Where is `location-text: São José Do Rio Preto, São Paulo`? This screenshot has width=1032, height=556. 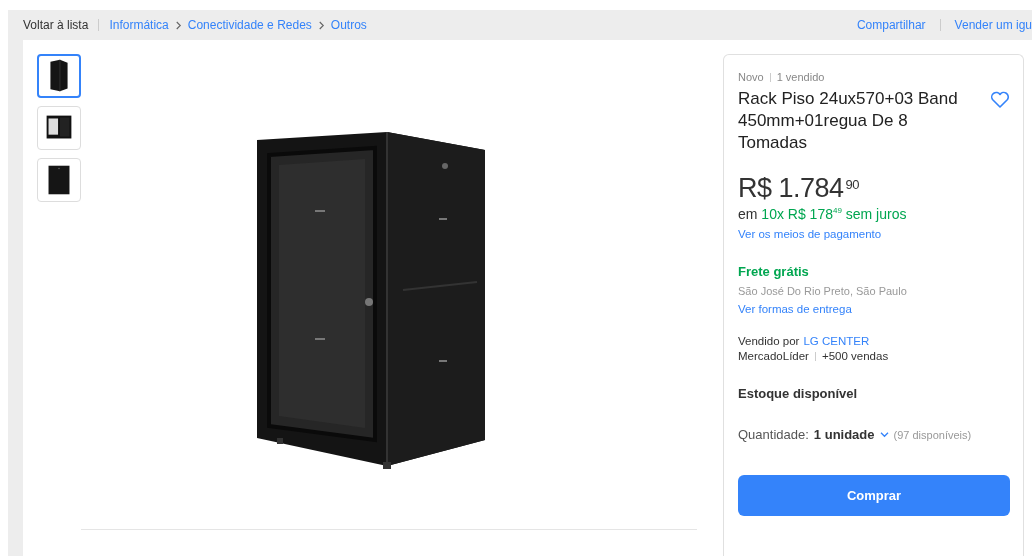
location-text: São José Do Rio Preto, São Paulo is located at coordinates (823, 291).